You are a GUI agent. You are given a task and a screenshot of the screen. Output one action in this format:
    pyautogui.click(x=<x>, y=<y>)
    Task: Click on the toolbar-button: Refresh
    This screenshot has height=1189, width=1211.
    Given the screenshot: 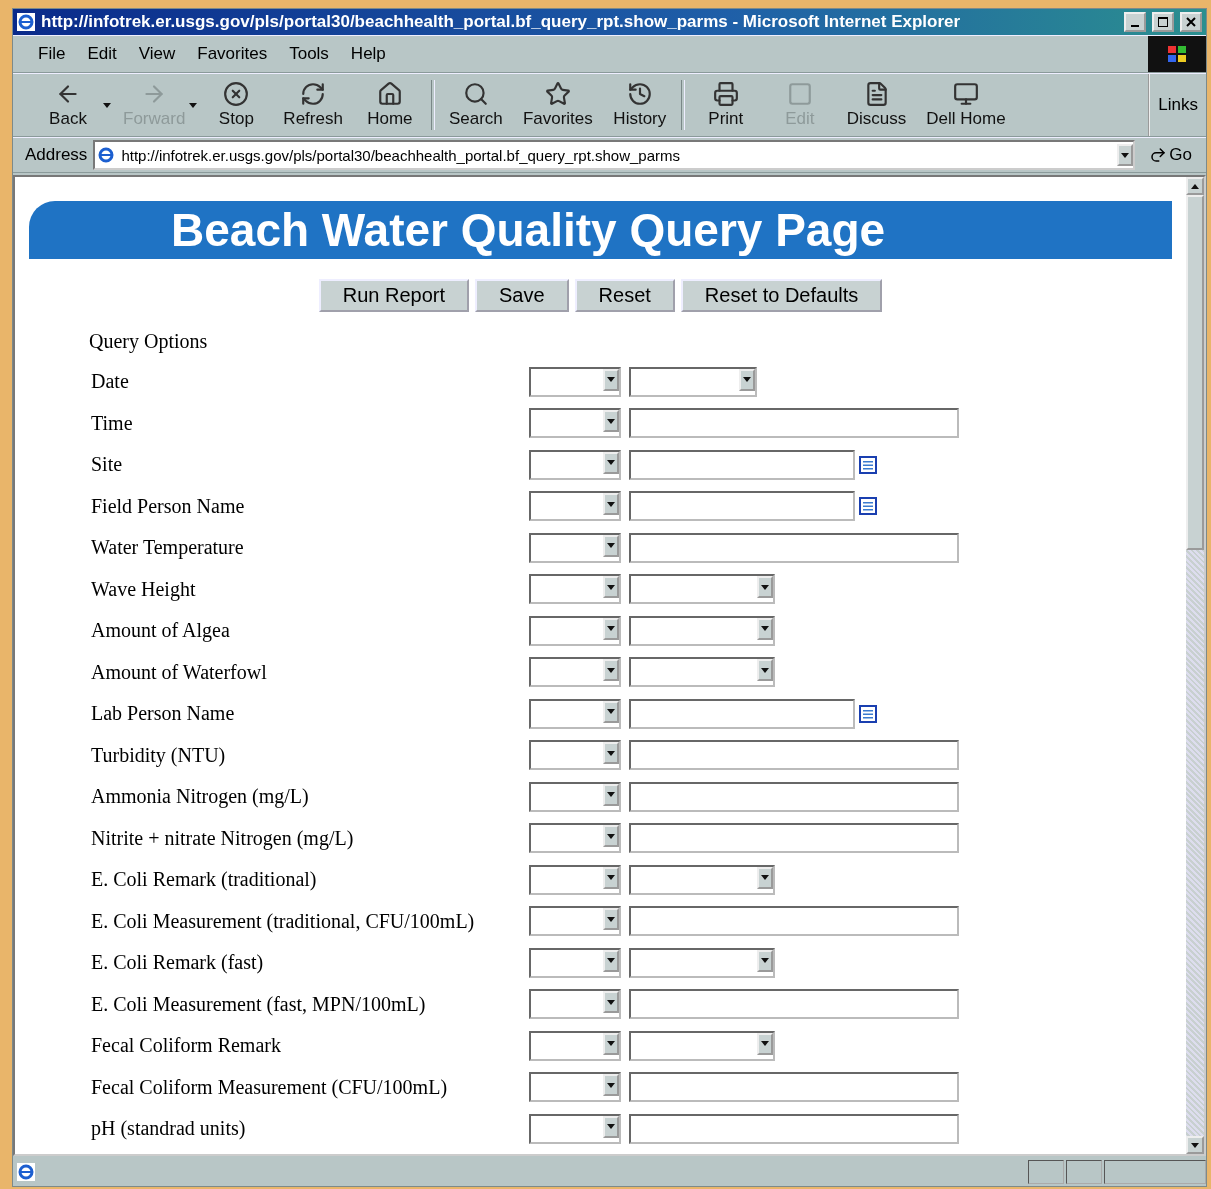 What is the action you would take?
    pyautogui.click(x=313, y=105)
    